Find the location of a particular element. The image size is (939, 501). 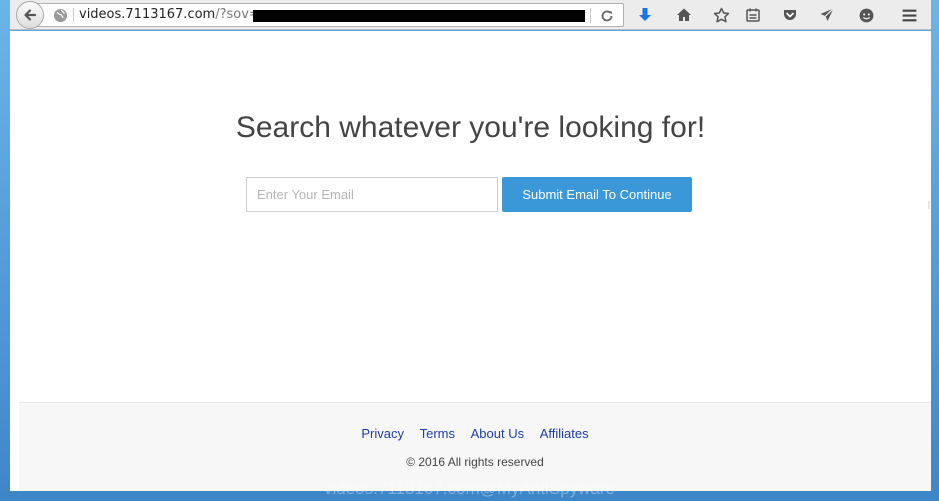

send-icon is located at coordinates (827, 14).